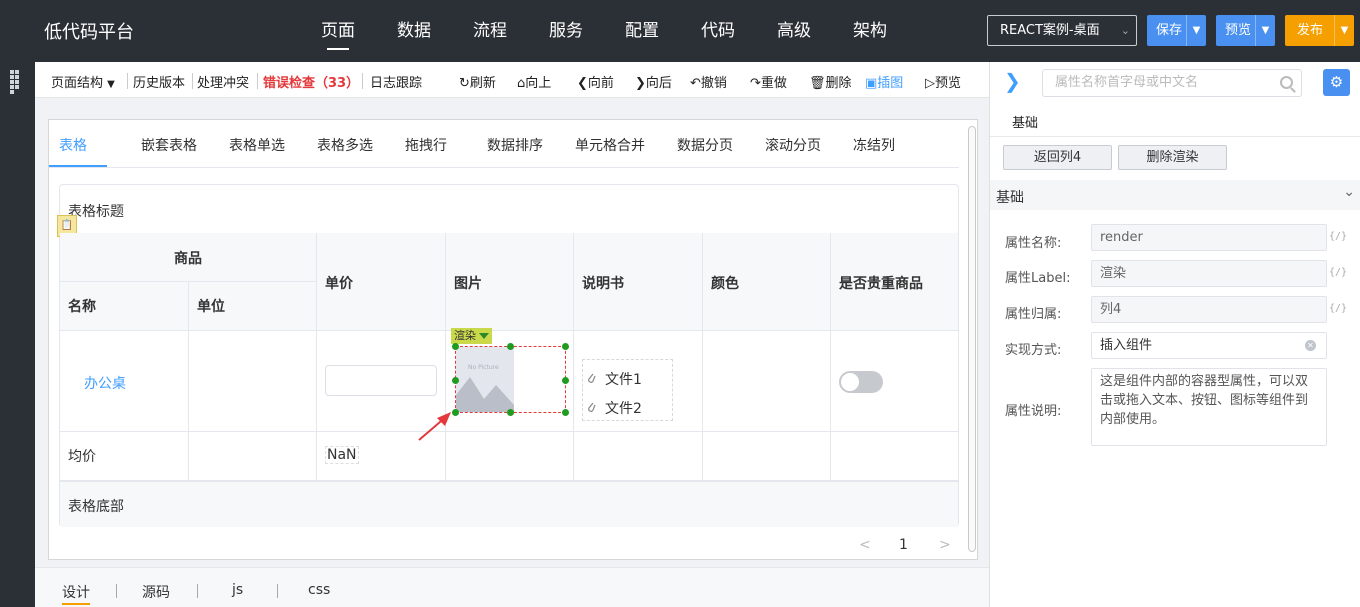 This screenshot has height=607, width=1360. What do you see at coordinates (414, 31) in the screenshot?
I see `nav-data: 数据` at bounding box center [414, 31].